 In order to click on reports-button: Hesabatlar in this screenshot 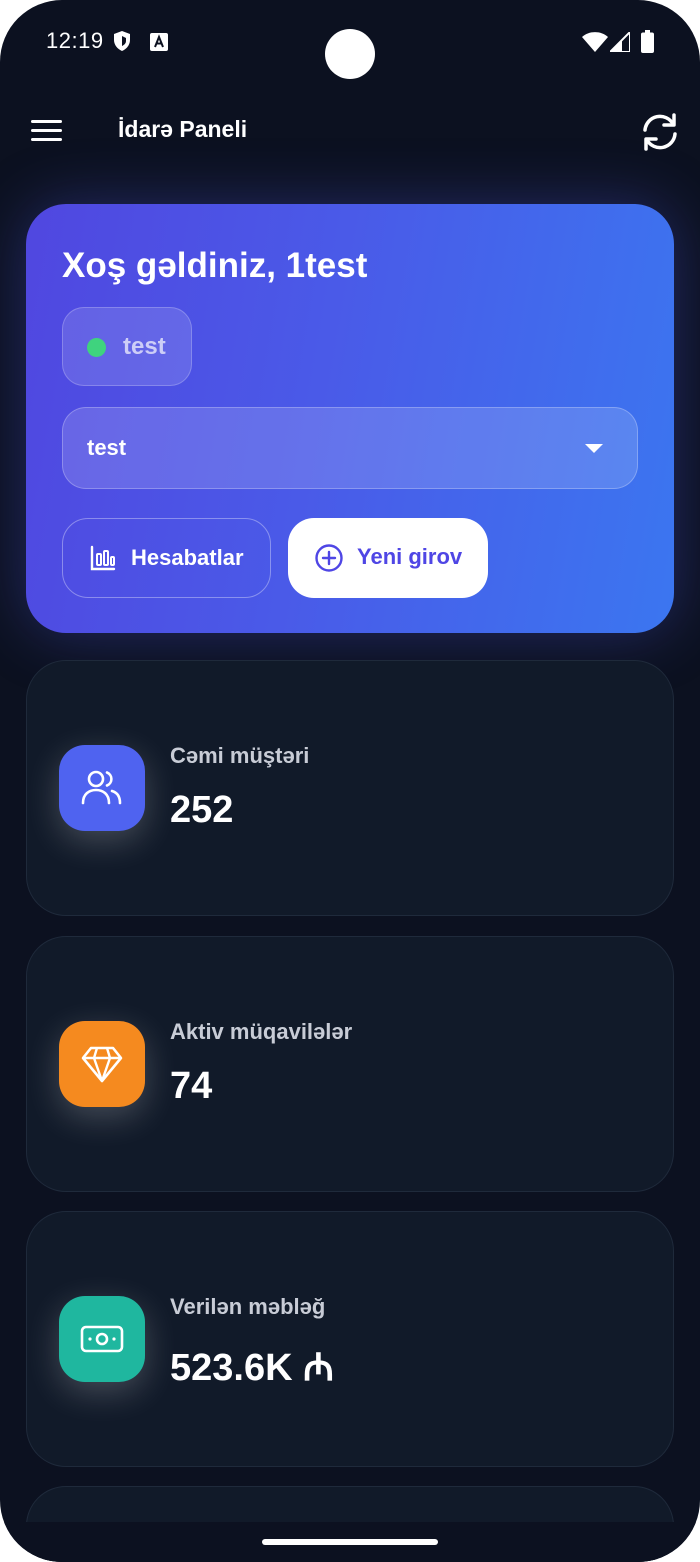, I will do `click(166, 558)`.